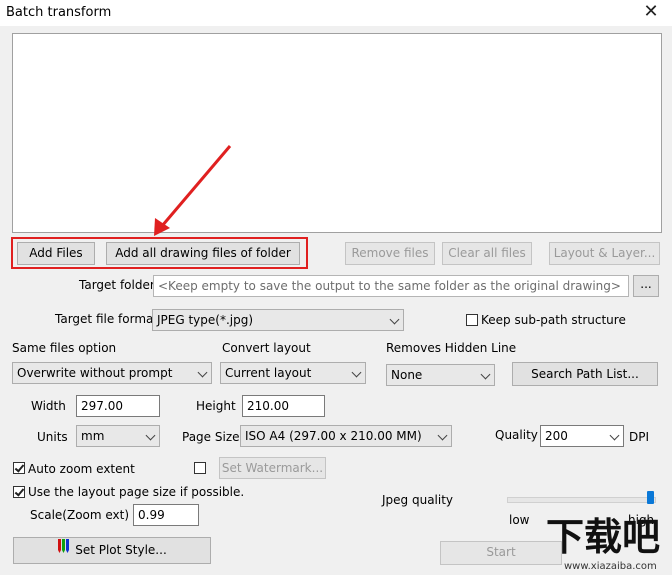 The image size is (672, 575). What do you see at coordinates (278, 320) in the screenshot?
I see `target-format-select: JPEG type(*.jpg)` at bounding box center [278, 320].